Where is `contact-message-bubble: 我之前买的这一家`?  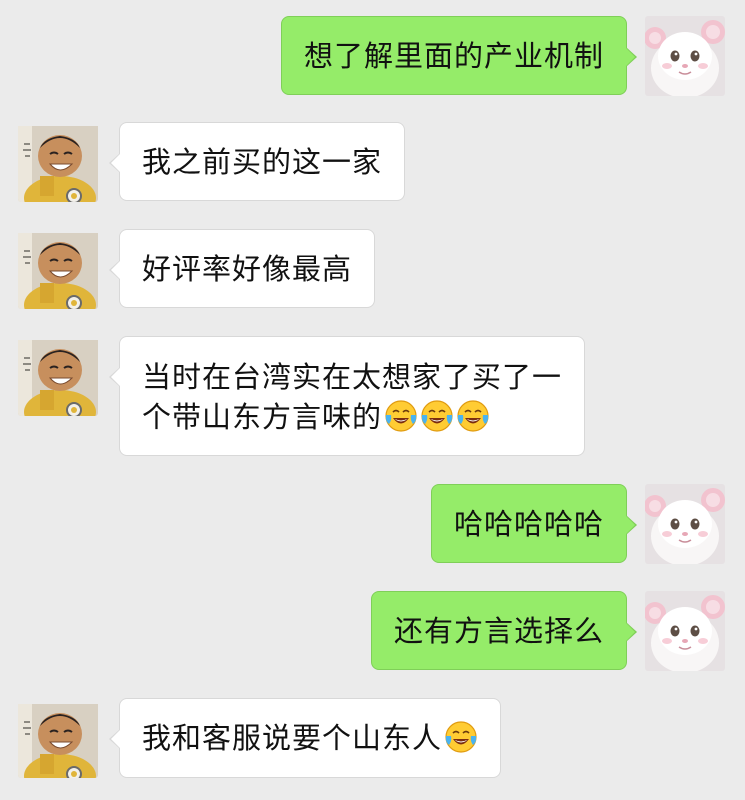 contact-message-bubble: 我之前买的这一家 is located at coordinates (257, 161).